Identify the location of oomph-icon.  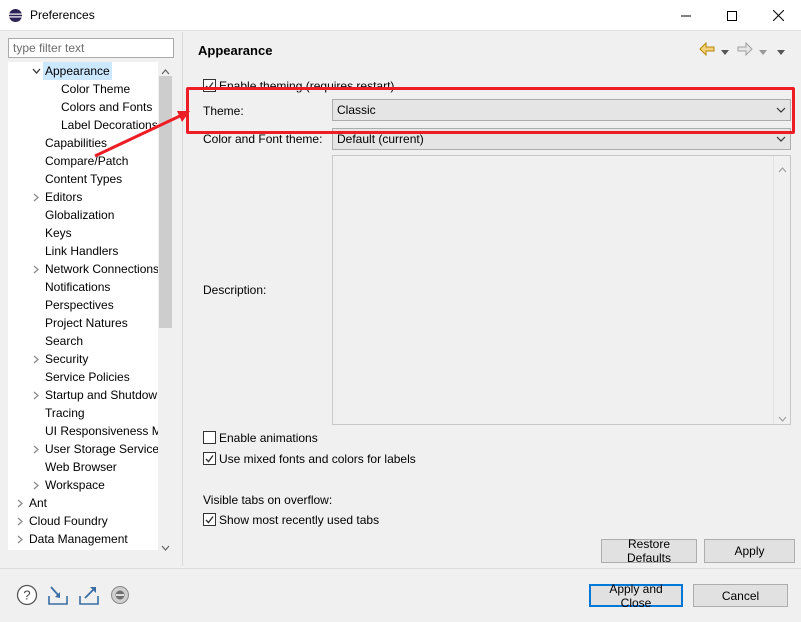
(120, 595).